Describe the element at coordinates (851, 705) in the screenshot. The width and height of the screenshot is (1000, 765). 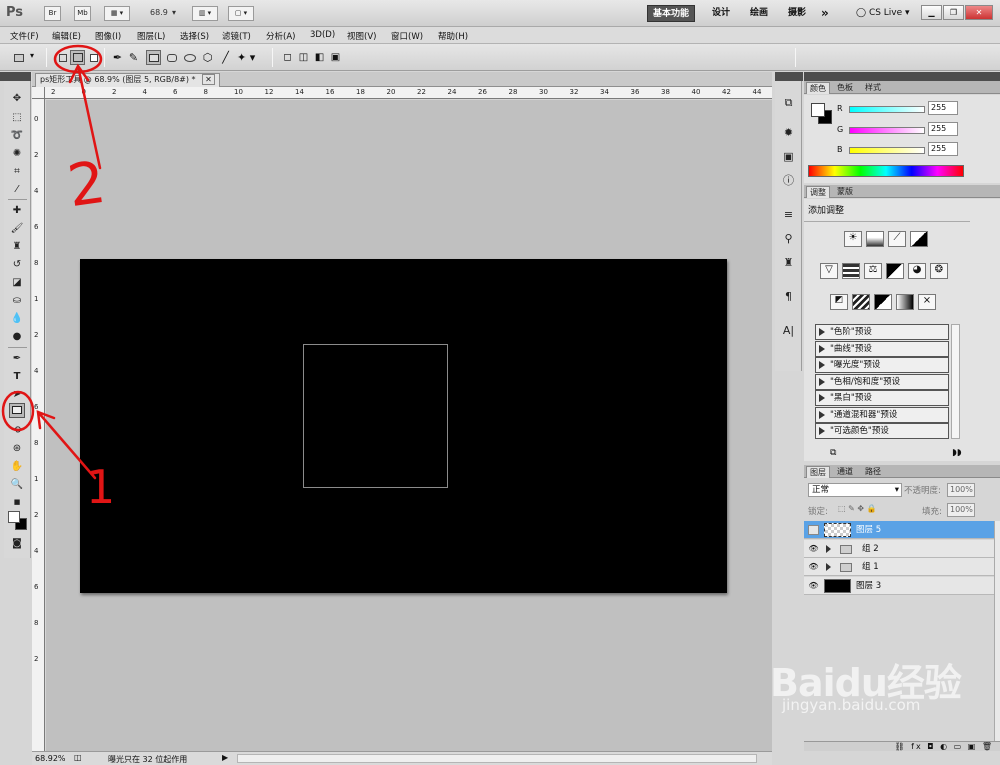
I see `baidu-watermark-url: jingyan.baidu.com` at that location.